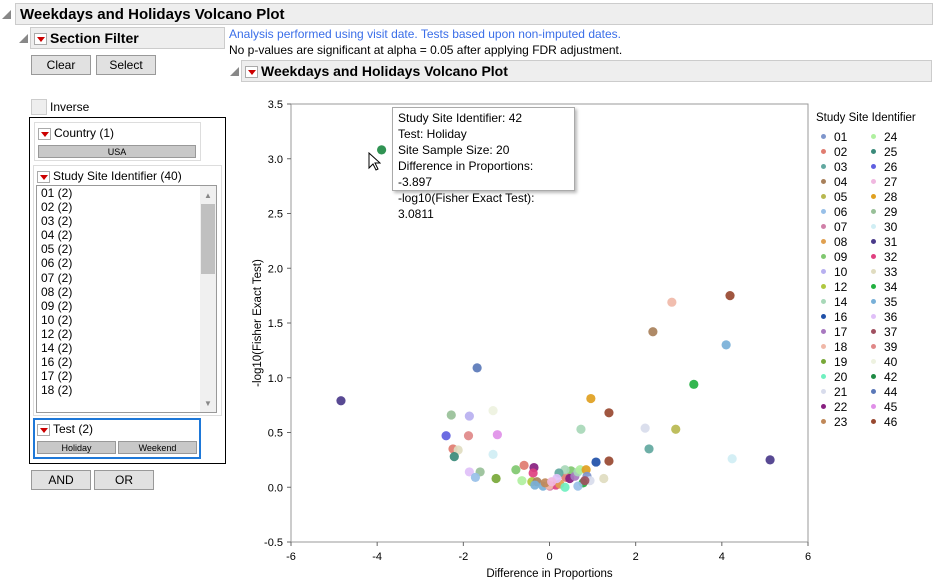 The image size is (939, 585). I want to click on legend-item: 45, so click(881, 407).